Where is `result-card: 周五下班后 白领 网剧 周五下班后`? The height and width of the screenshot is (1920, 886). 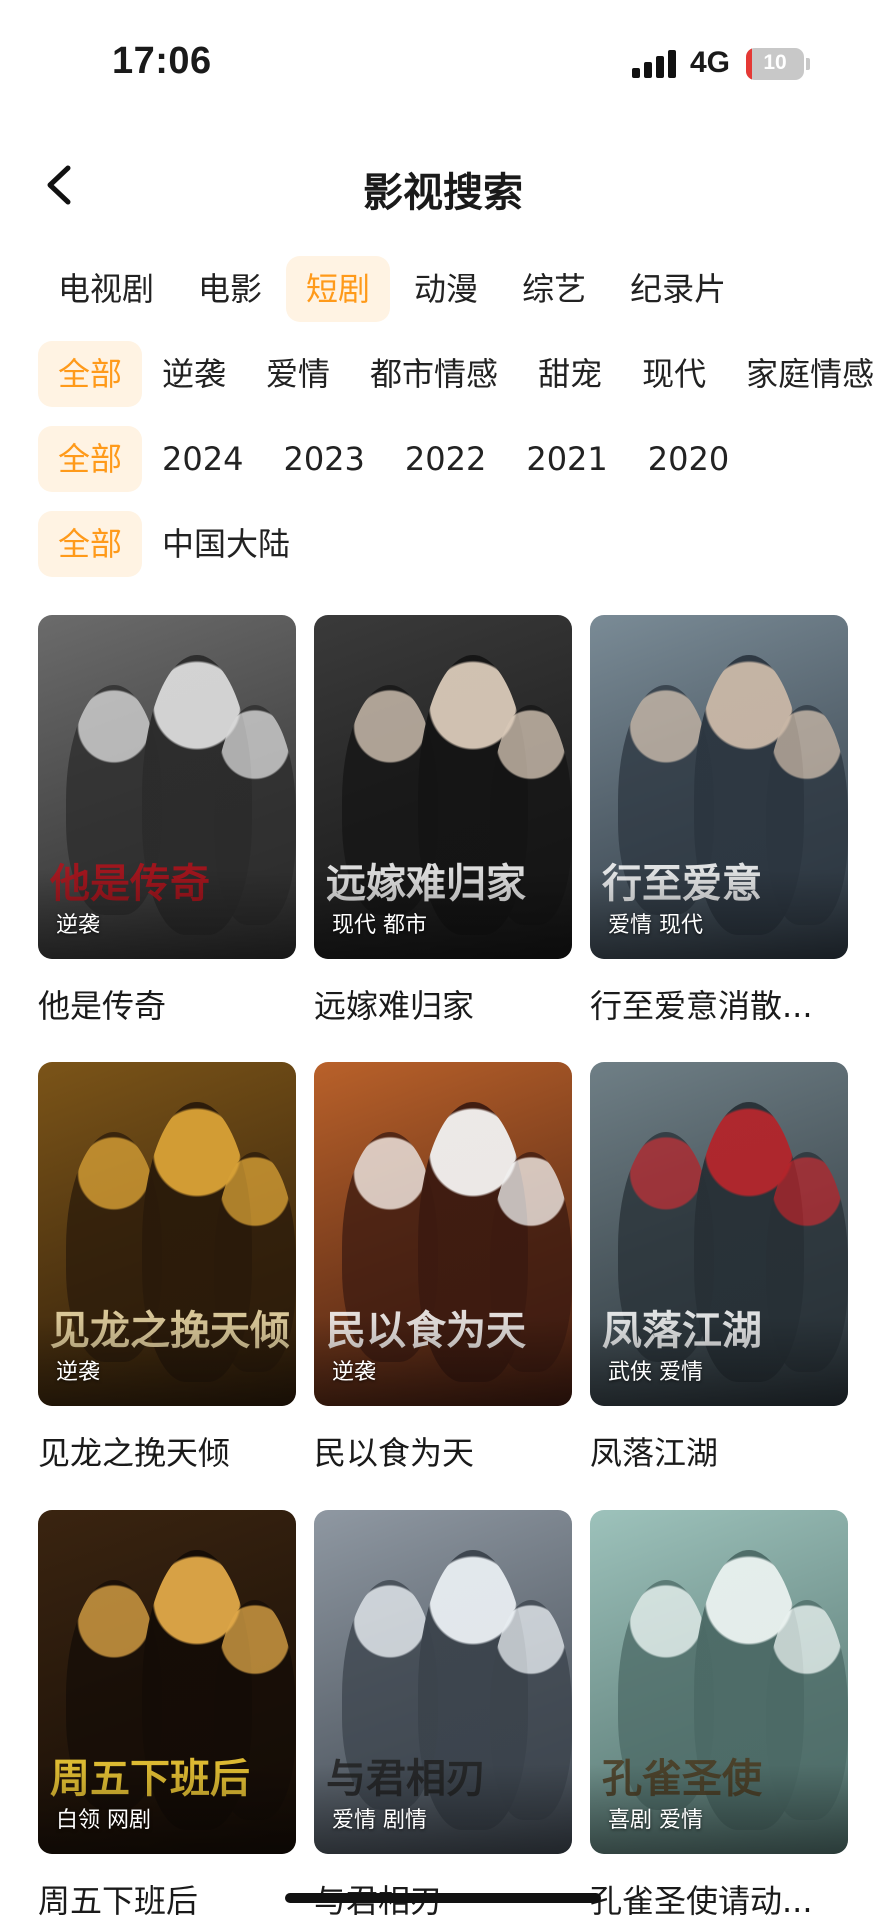
result-card: 周五下班后 白领 网剧 周五下班后 is located at coordinates (167, 1715).